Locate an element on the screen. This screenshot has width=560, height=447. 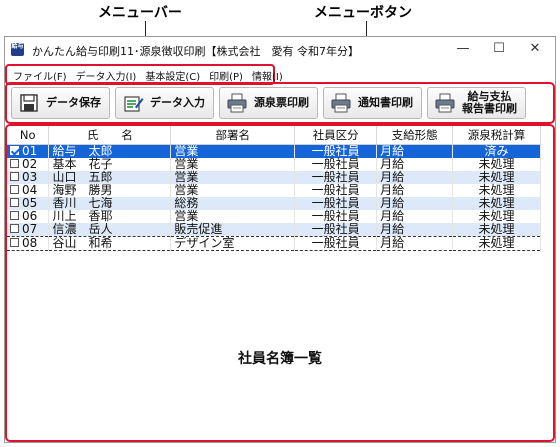
payment-report-print-button: 給与支払 報告書印刷 is located at coordinates (476, 103).